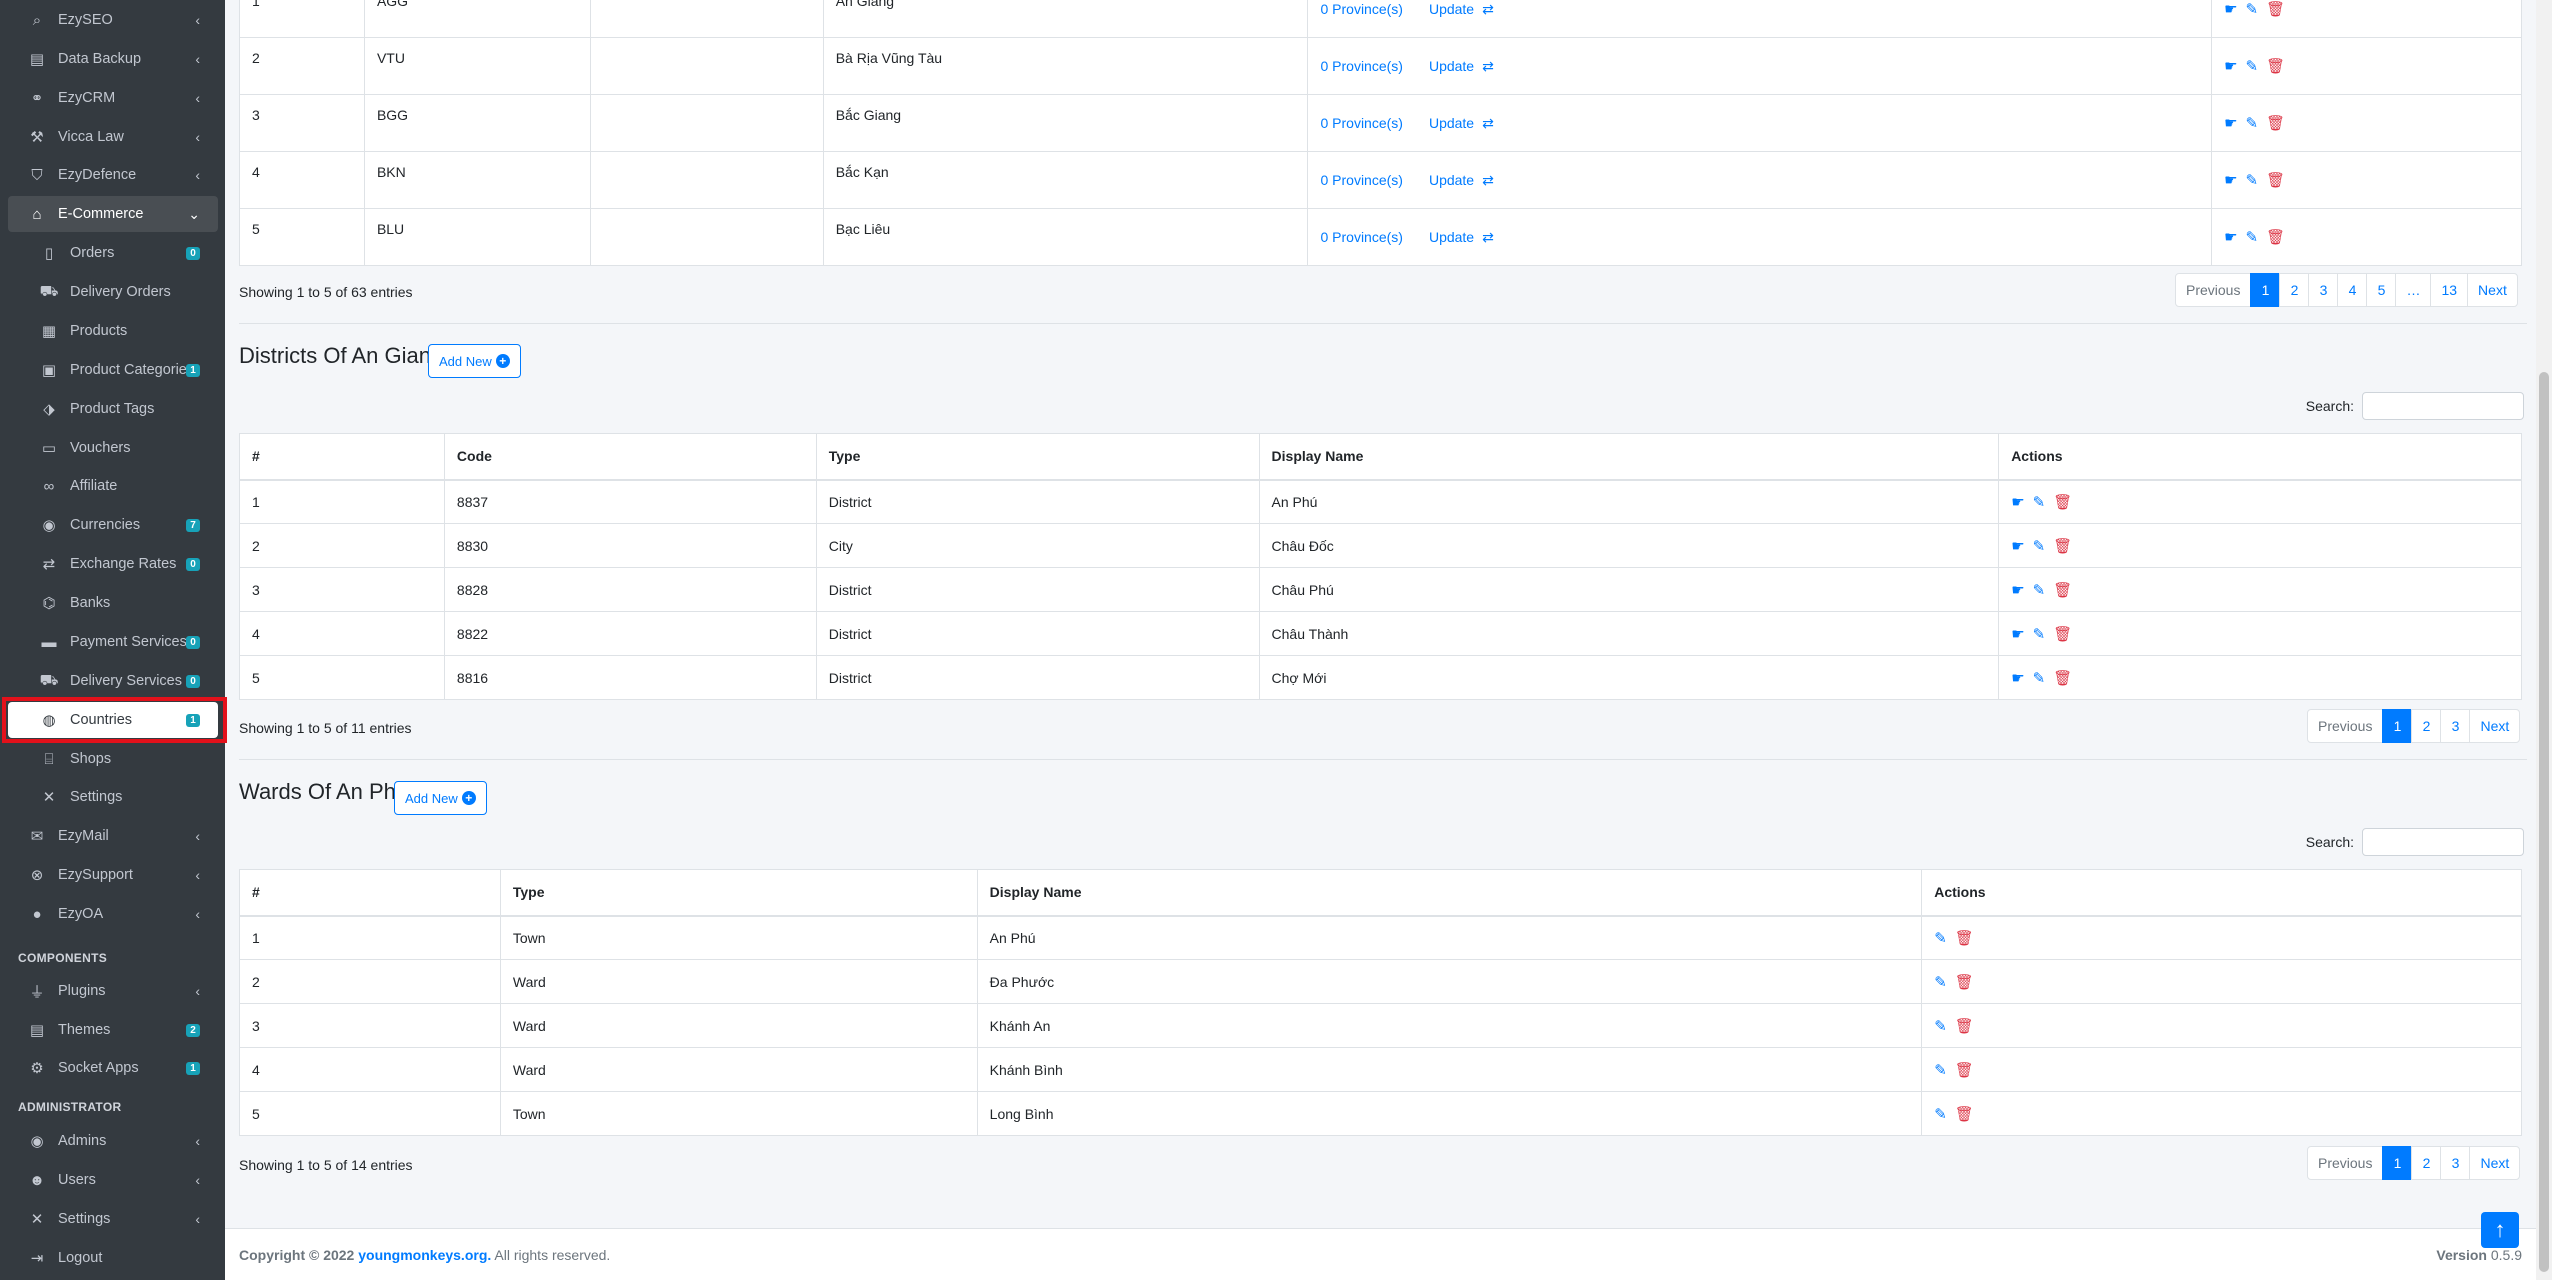  What do you see at coordinates (440, 798) in the screenshot?
I see `add-ward-button: Add New +` at bounding box center [440, 798].